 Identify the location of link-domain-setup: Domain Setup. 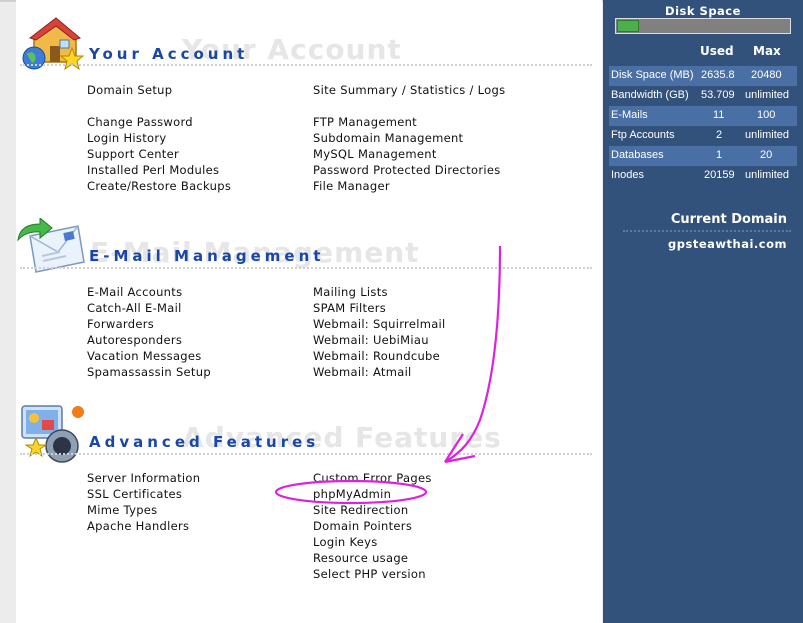
(129, 90).